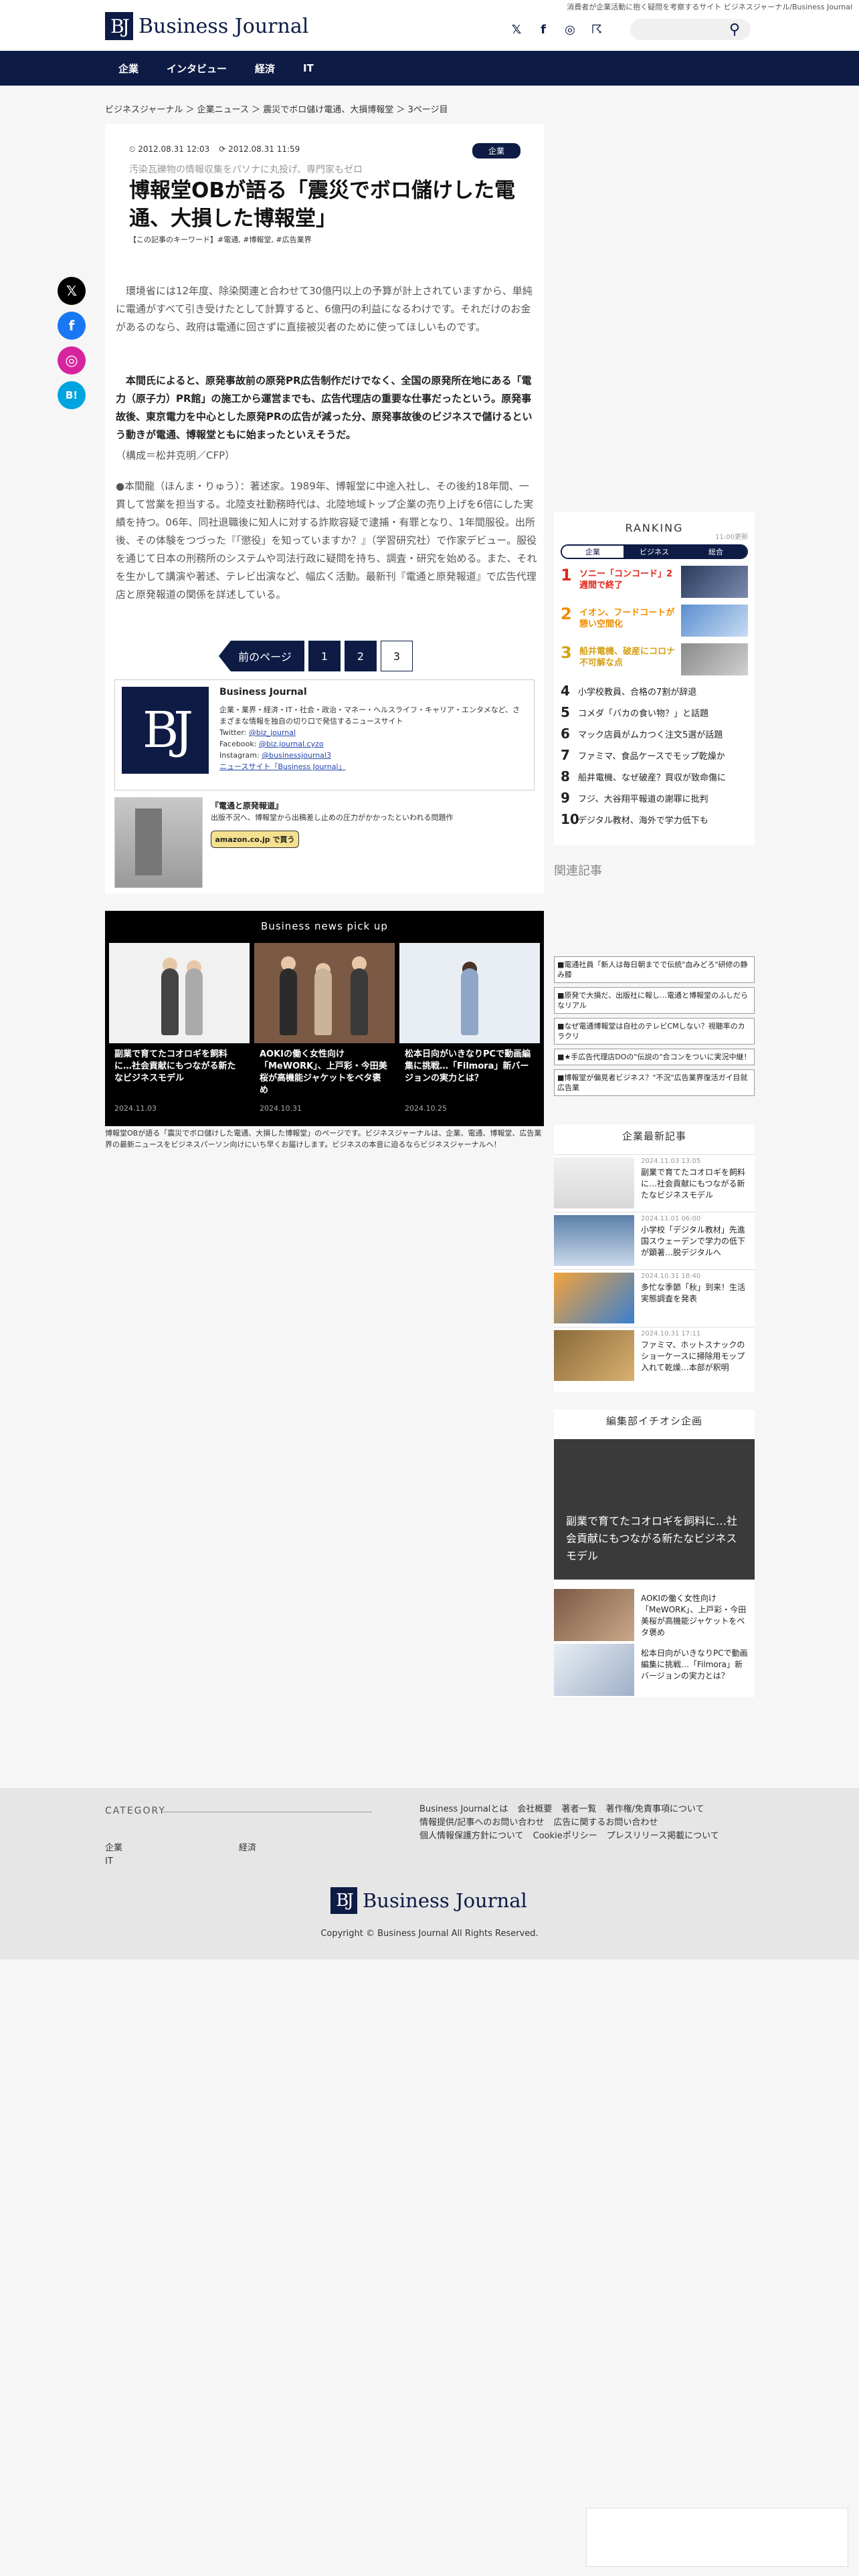 Image resolution: width=859 pixels, height=2576 pixels. What do you see at coordinates (136, 1811) in the screenshot?
I see `footer-category-heading: CATEGORY` at bounding box center [136, 1811].